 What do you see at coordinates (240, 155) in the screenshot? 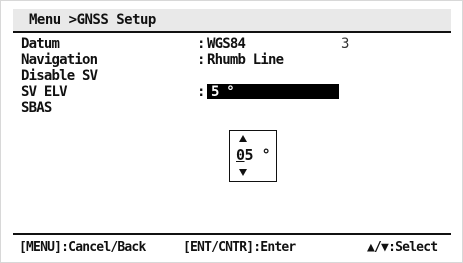
I see `spinner-active-digit: 0` at bounding box center [240, 155].